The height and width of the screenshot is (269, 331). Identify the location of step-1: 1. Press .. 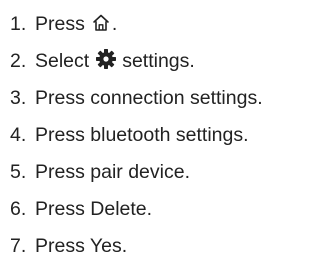
(136, 24).